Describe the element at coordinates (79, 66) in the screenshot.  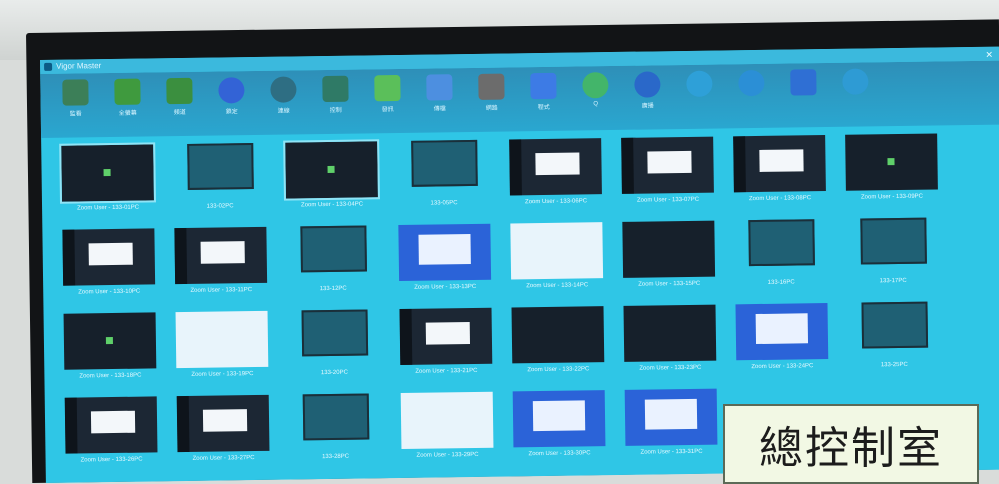
I see `window-title: Vigor Master` at that location.